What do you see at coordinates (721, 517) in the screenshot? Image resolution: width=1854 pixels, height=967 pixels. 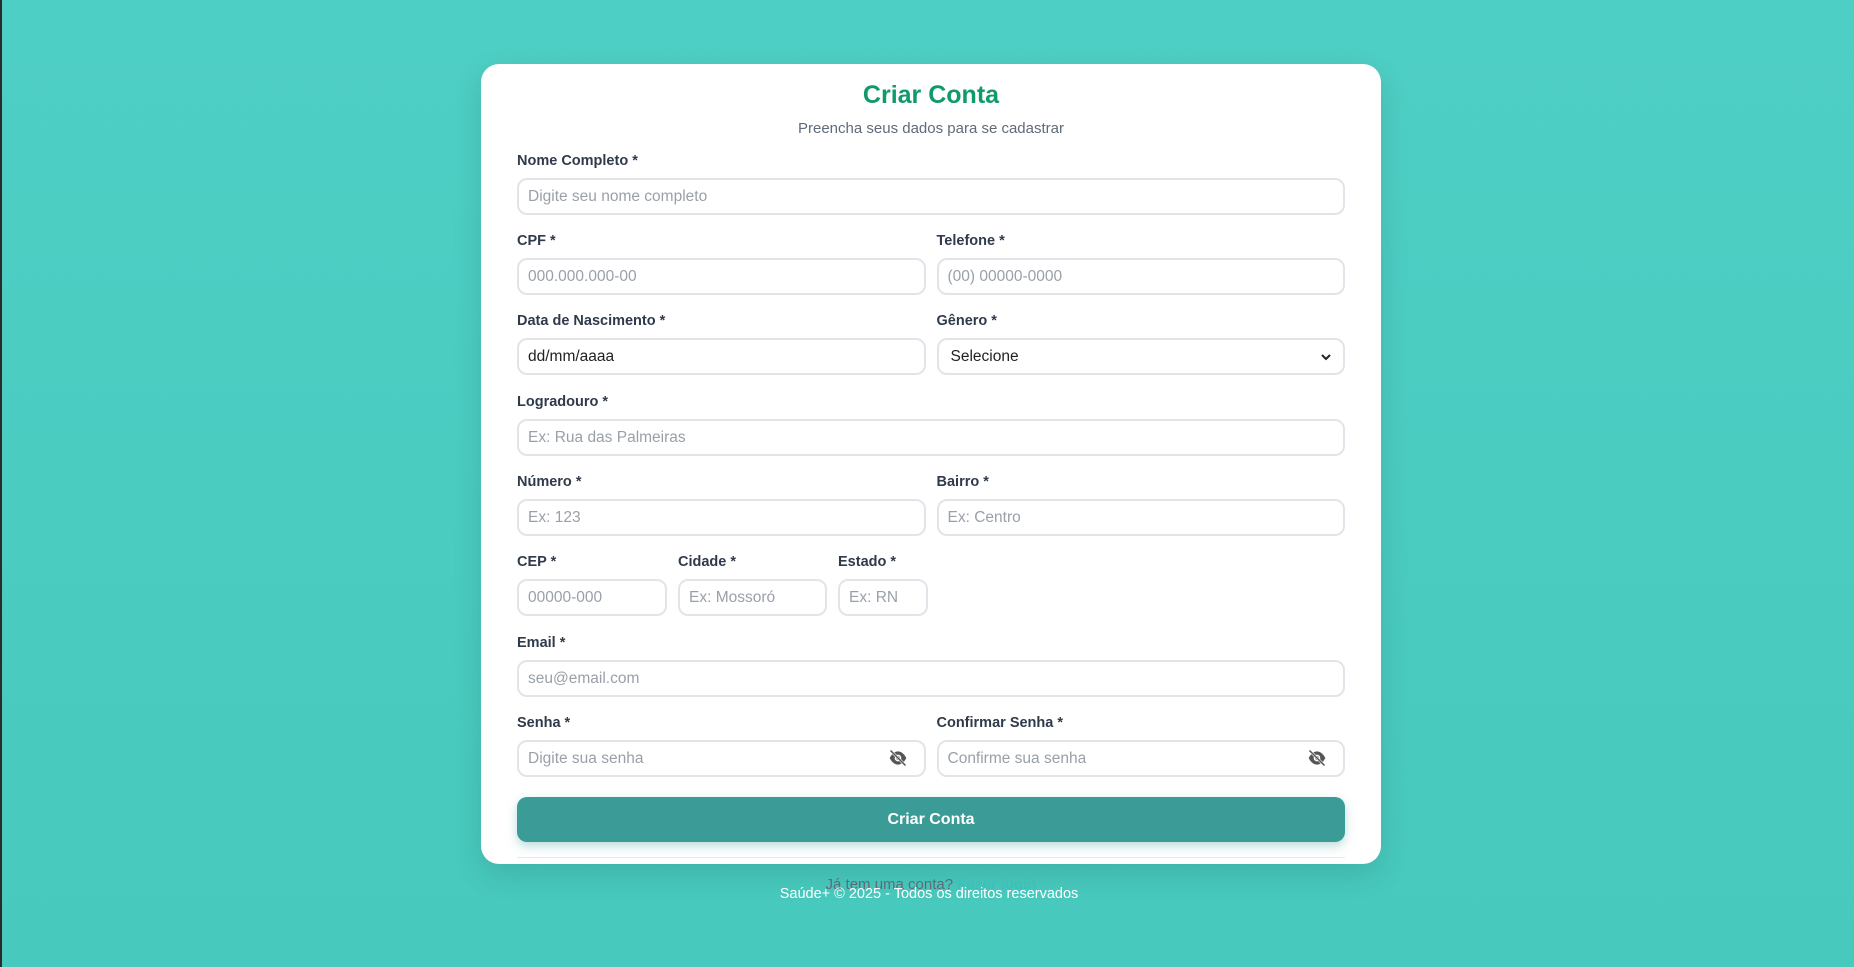 I see `numero-input` at bounding box center [721, 517].